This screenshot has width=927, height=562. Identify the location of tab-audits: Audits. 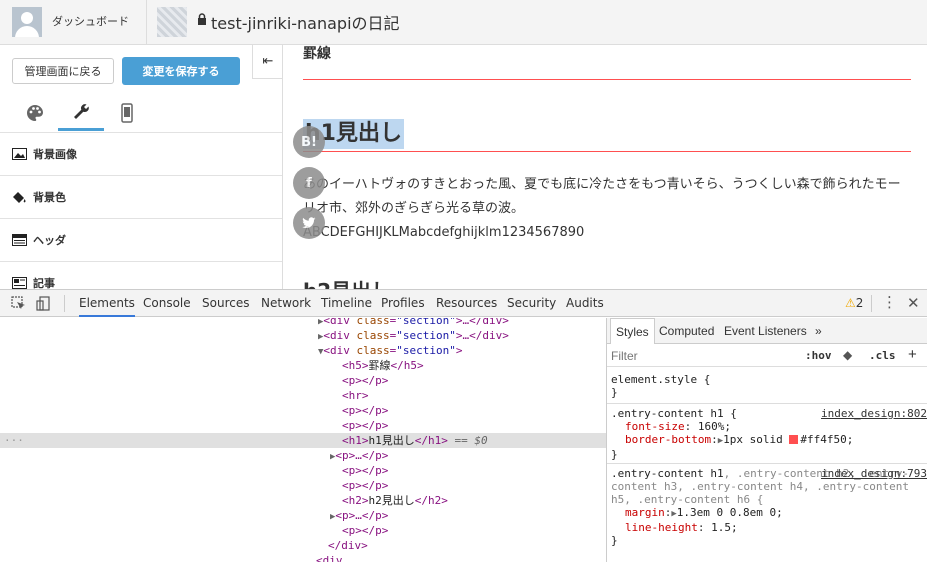
(585, 303).